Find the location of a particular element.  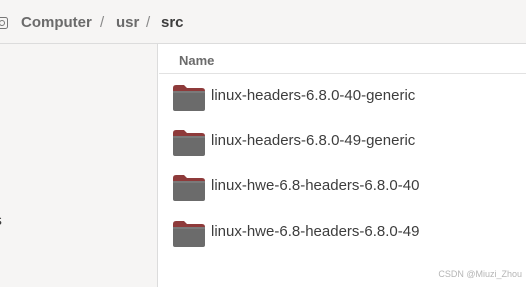

column-header-label: Name is located at coordinates (197, 60).